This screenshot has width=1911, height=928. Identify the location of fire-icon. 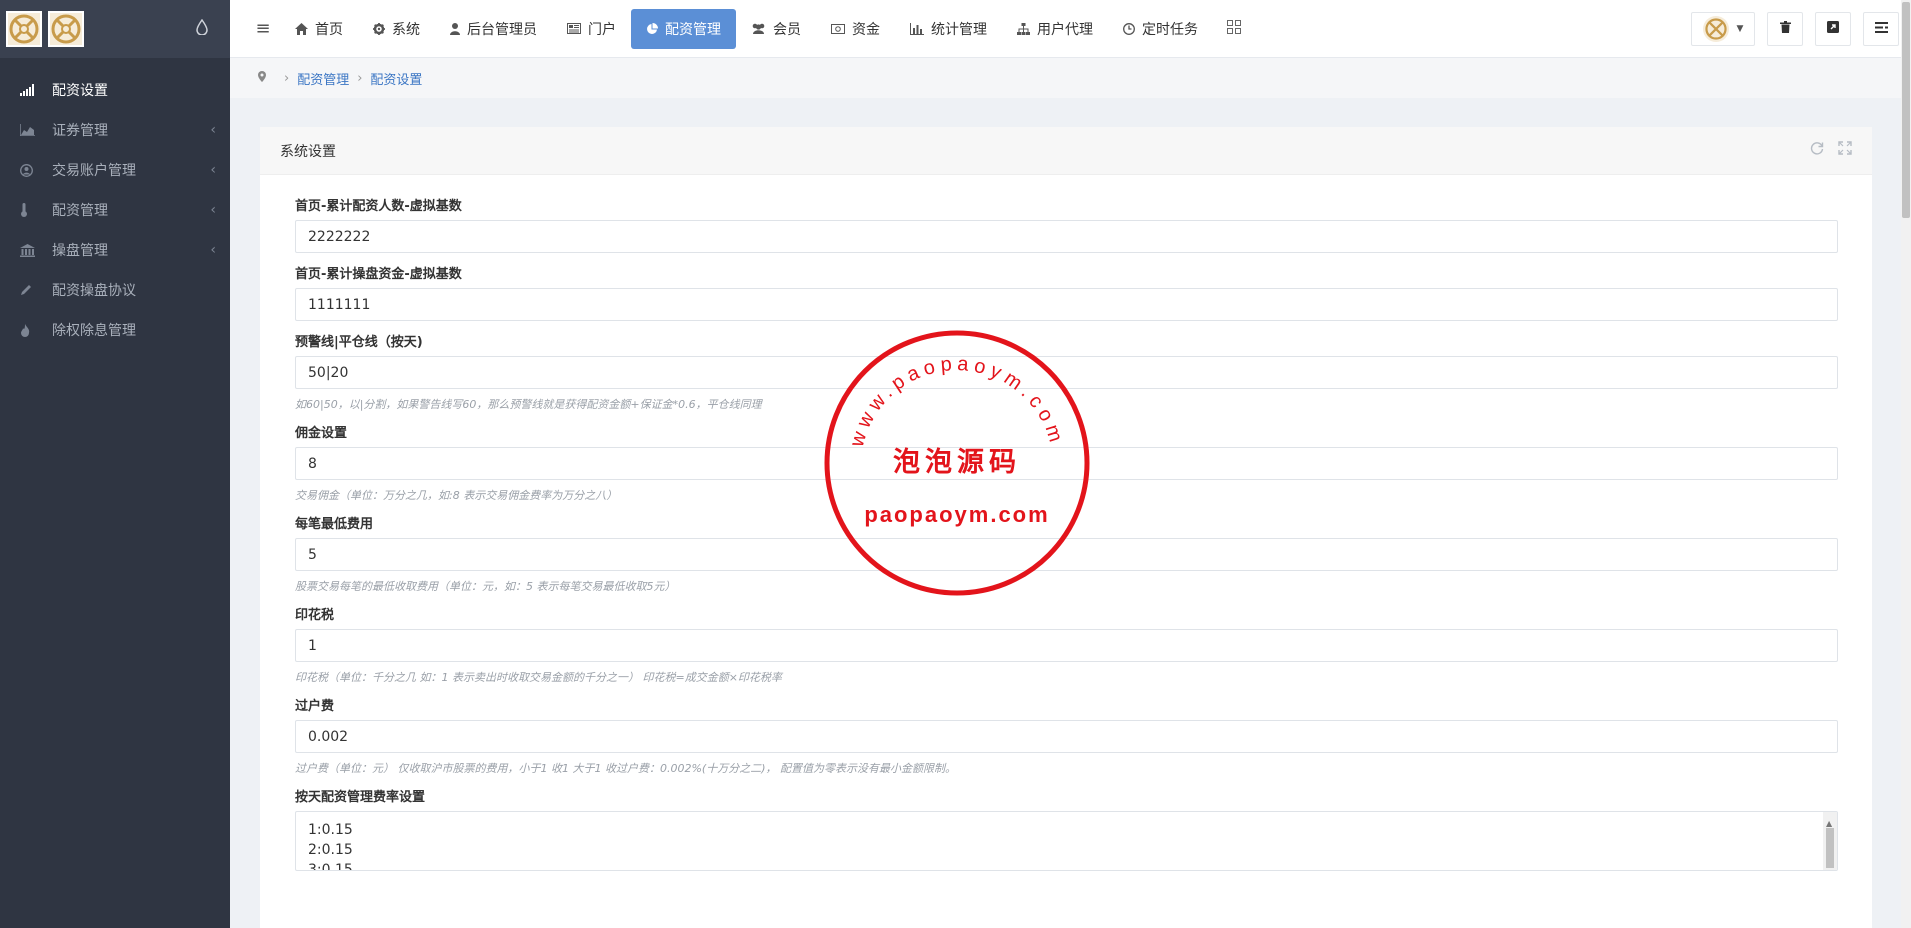
(32, 330).